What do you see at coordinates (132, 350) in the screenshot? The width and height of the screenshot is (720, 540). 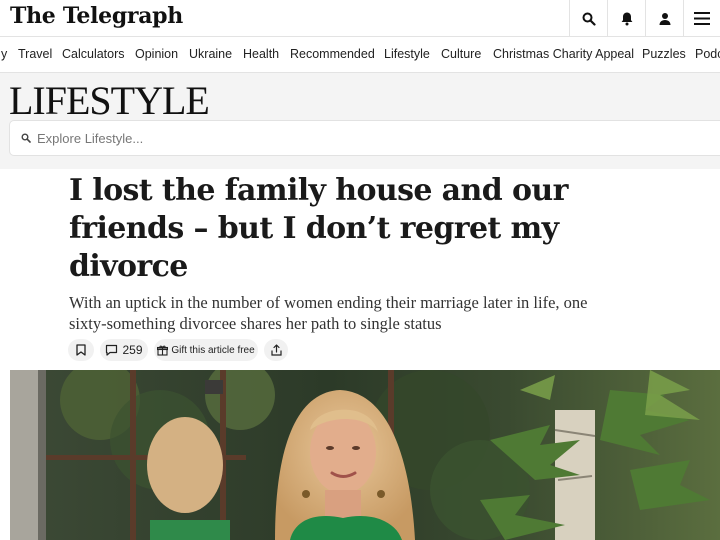 I see `comment-count: 259` at bounding box center [132, 350].